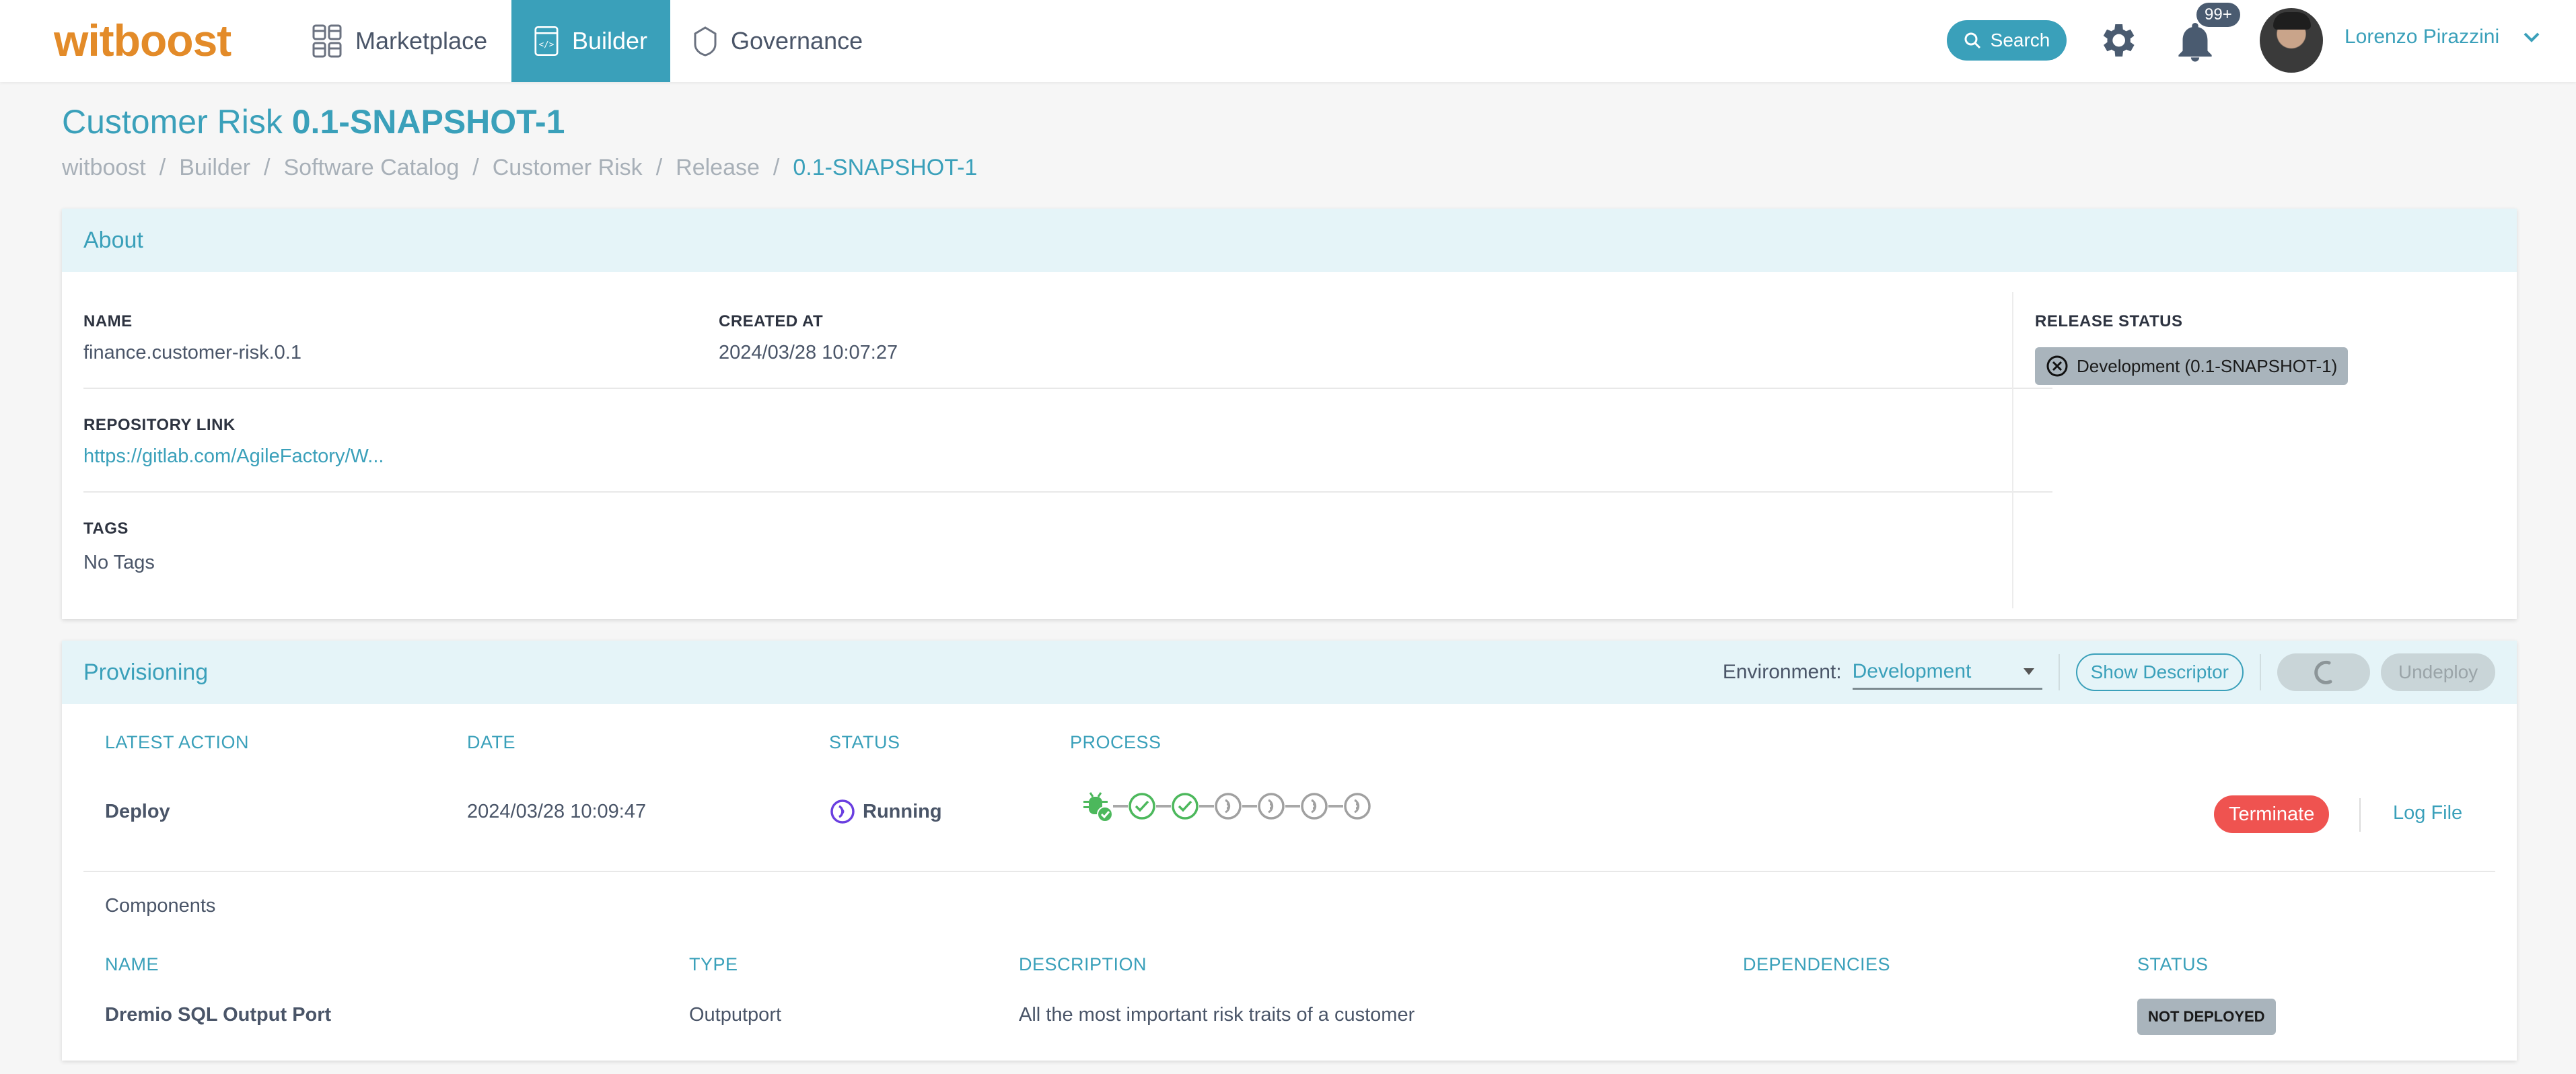 The width and height of the screenshot is (2576, 1074). What do you see at coordinates (159, 425) in the screenshot?
I see `repository-link-label: REPOSITORY LINK` at bounding box center [159, 425].